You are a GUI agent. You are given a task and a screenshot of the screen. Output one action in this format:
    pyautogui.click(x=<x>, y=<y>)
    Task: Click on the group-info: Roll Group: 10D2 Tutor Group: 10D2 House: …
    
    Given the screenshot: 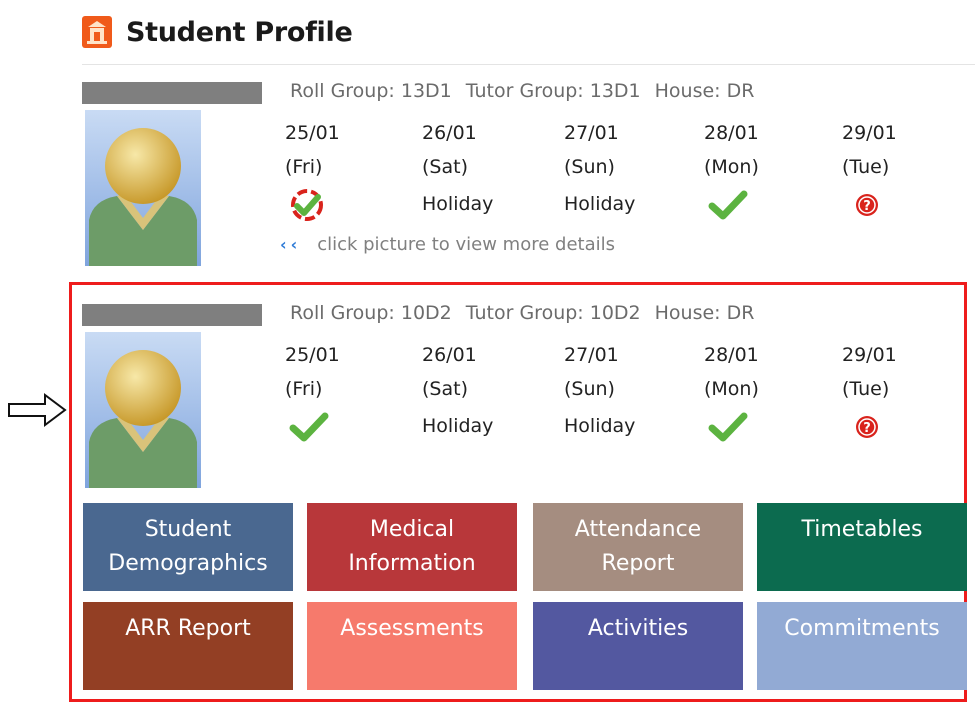 What is the action you would take?
    pyautogui.click(x=529, y=313)
    